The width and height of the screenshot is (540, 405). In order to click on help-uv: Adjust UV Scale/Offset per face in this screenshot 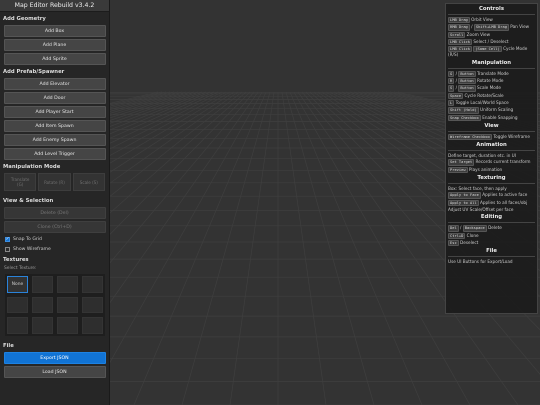, I will do `click(481, 209)`.